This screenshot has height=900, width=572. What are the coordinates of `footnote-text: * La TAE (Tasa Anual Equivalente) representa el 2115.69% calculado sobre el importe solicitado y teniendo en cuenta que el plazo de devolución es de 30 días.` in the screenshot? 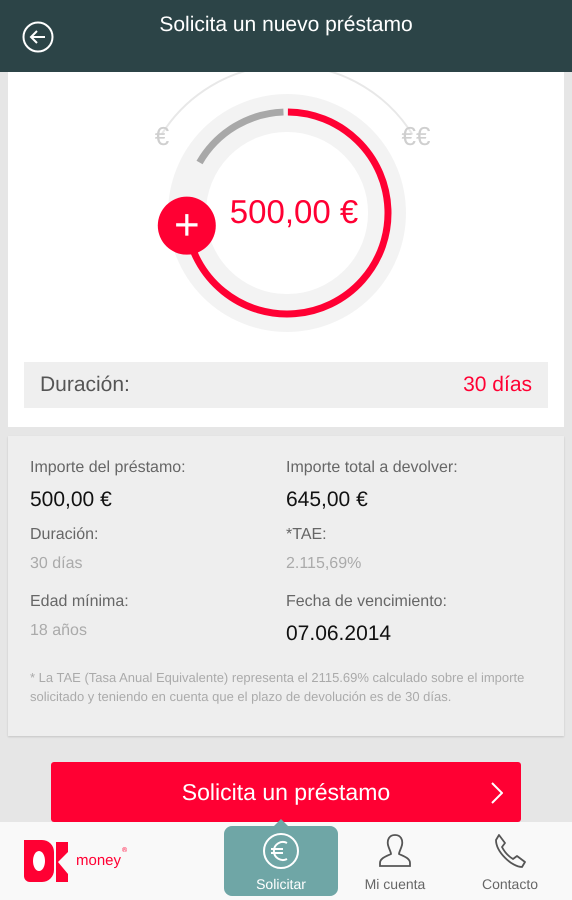 It's located at (278, 687).